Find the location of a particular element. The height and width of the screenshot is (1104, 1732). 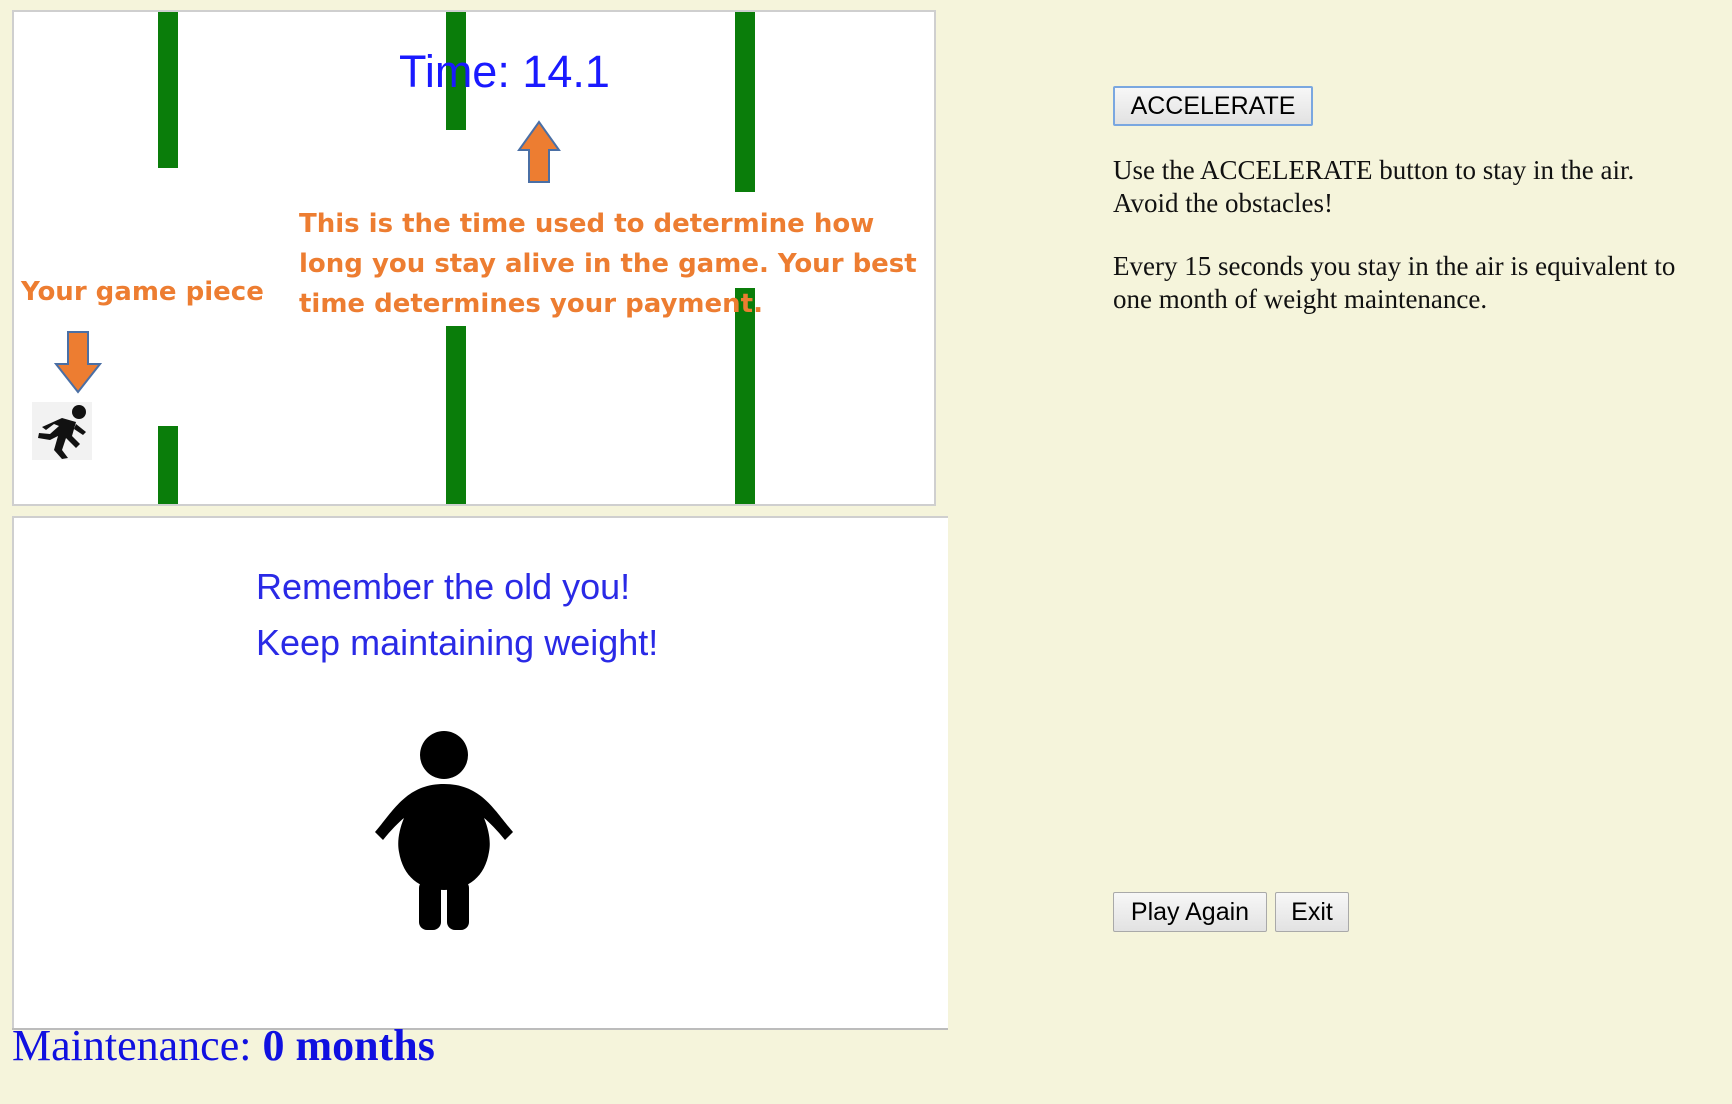

arrow-up-icon is located at coordinates (539, 151).